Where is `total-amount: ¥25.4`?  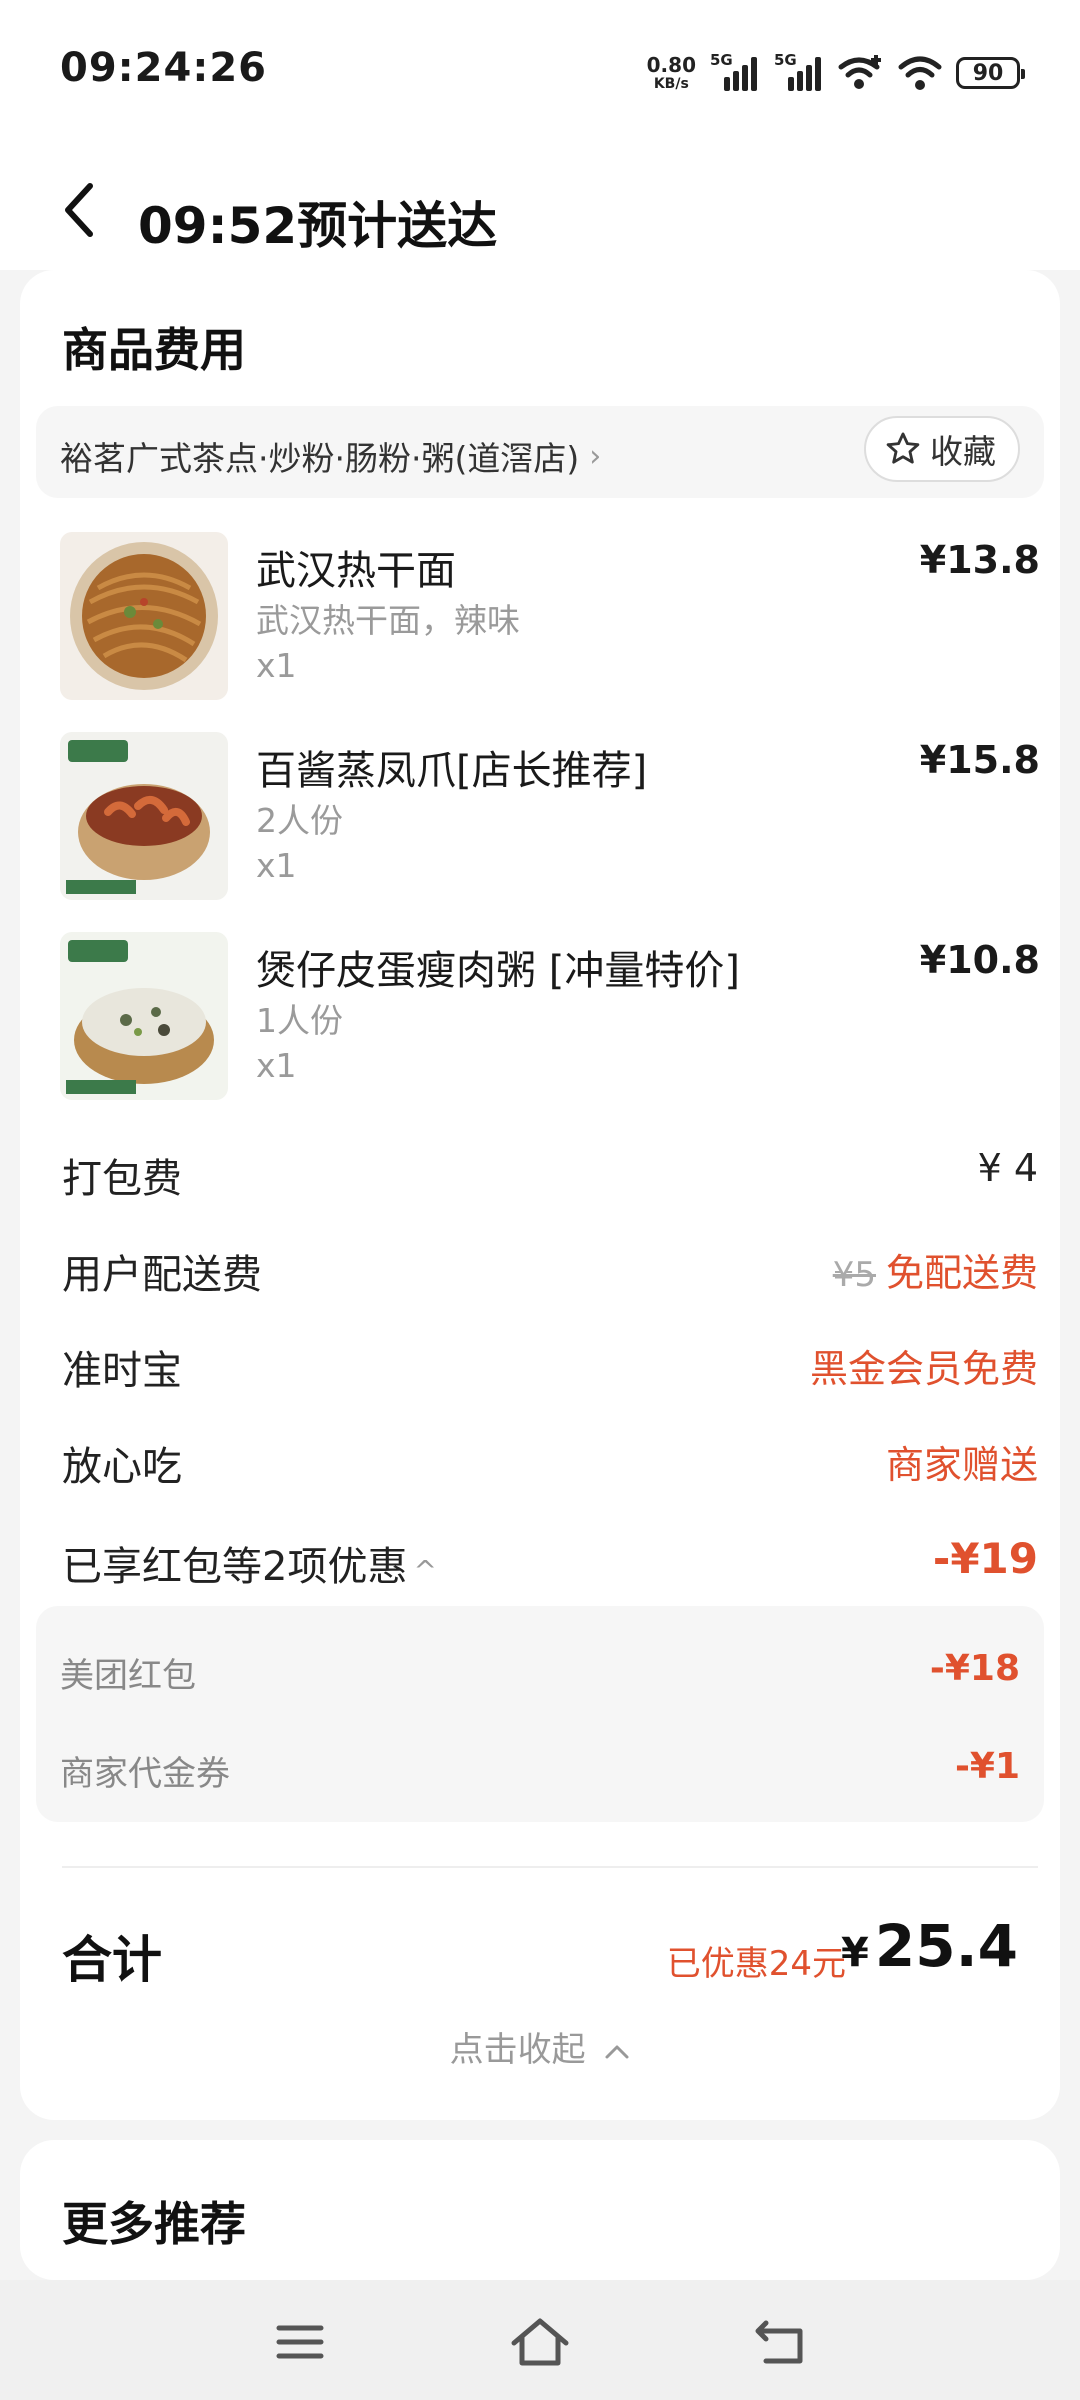 total-amount: ¥25.4 is located at coordinates (929, 1946).